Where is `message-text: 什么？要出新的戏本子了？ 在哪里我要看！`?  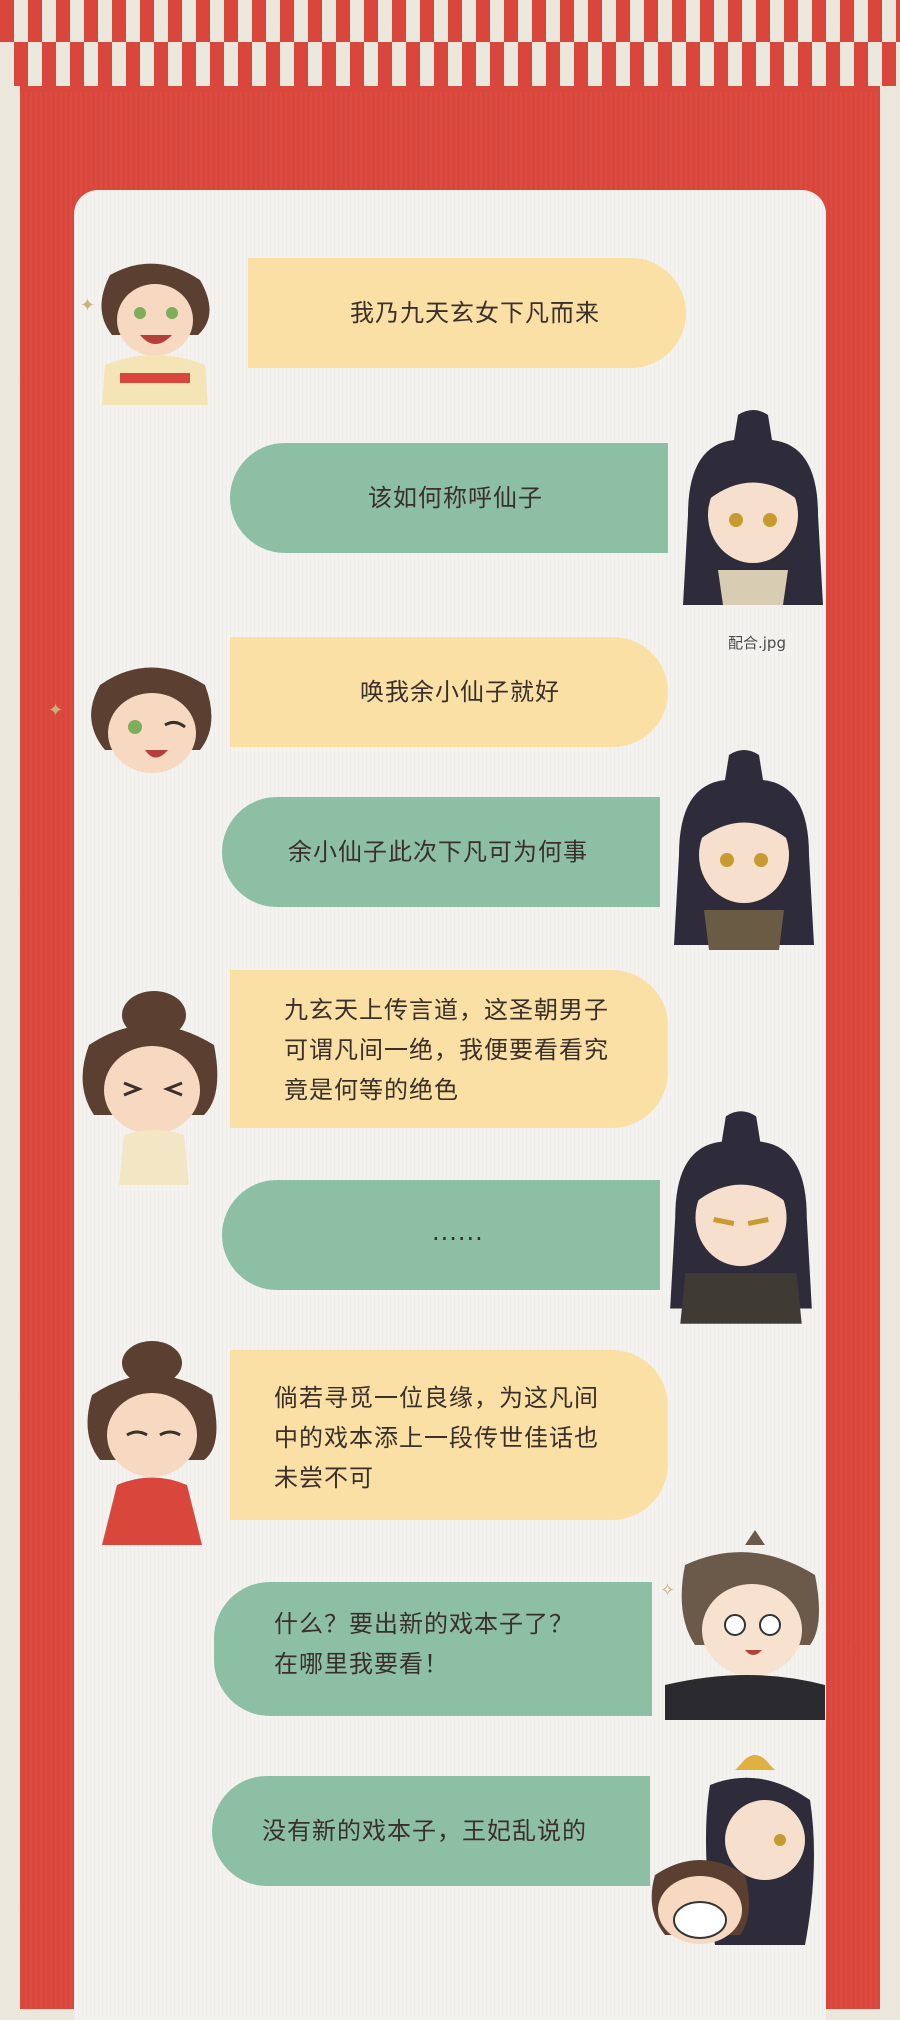
message-text: 什么？要出新的戏本子了？ 在哪里我要看！ is located at coordinates (424, 1644).